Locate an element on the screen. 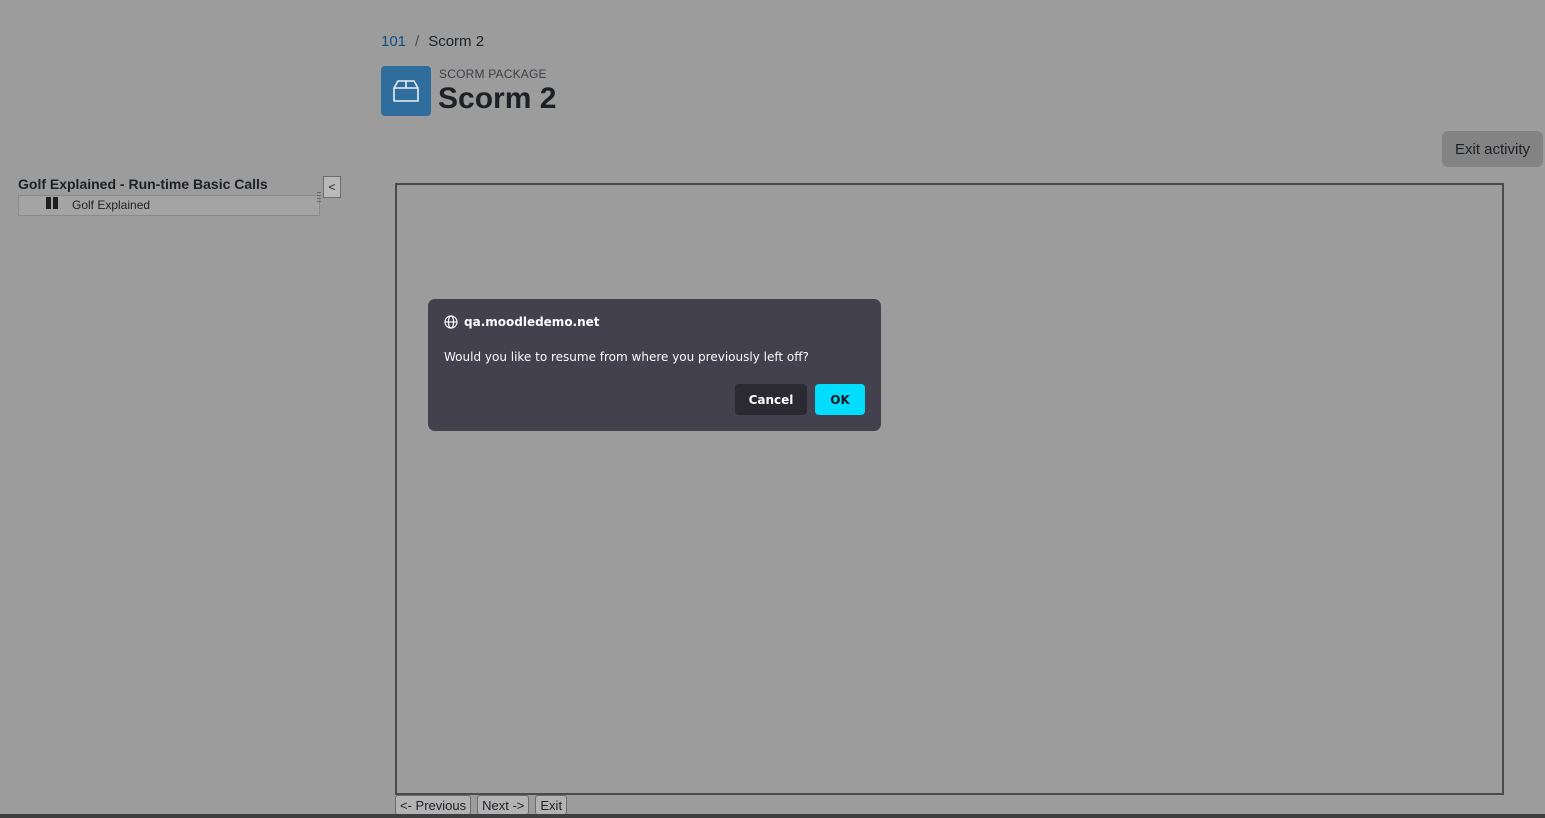  globe-icon is located at coordinates (451, 322).